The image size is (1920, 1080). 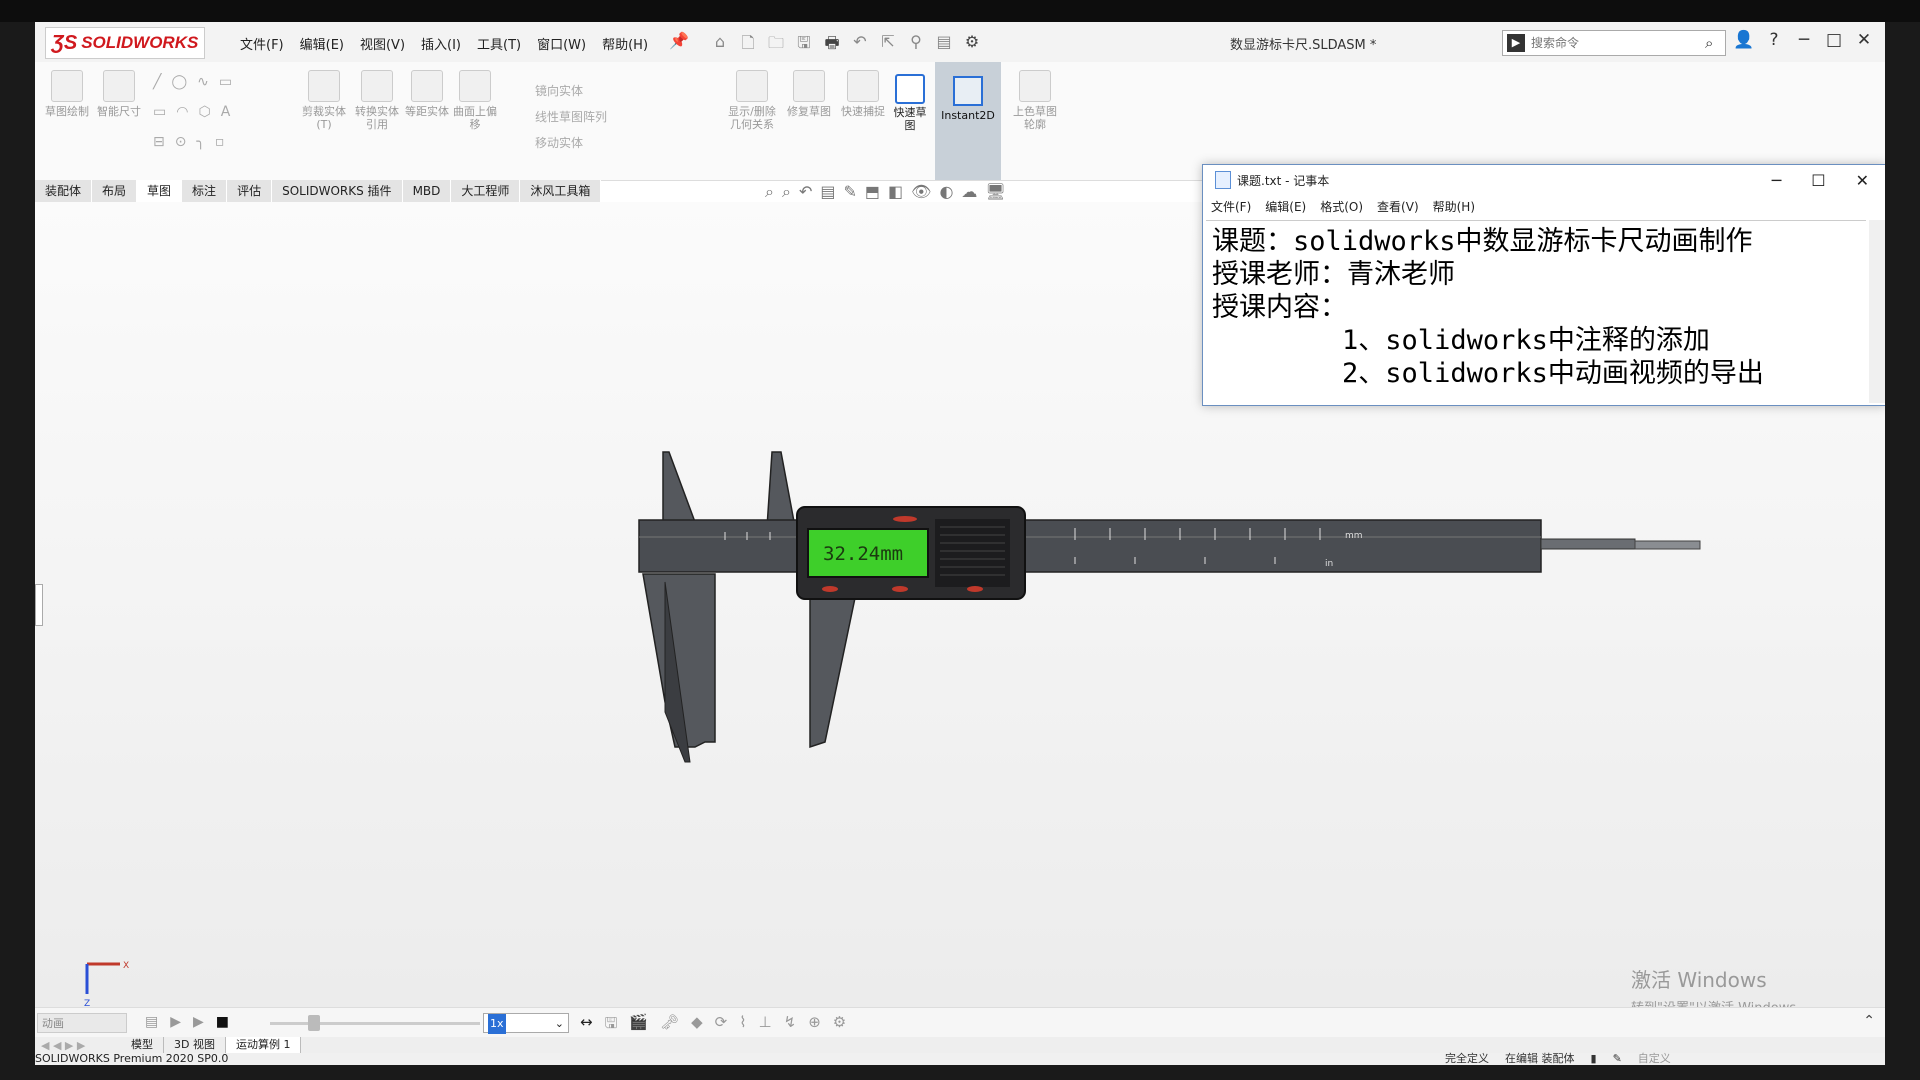 I want to click on rectangle-icon: ▭, so click(x=159, y=112).